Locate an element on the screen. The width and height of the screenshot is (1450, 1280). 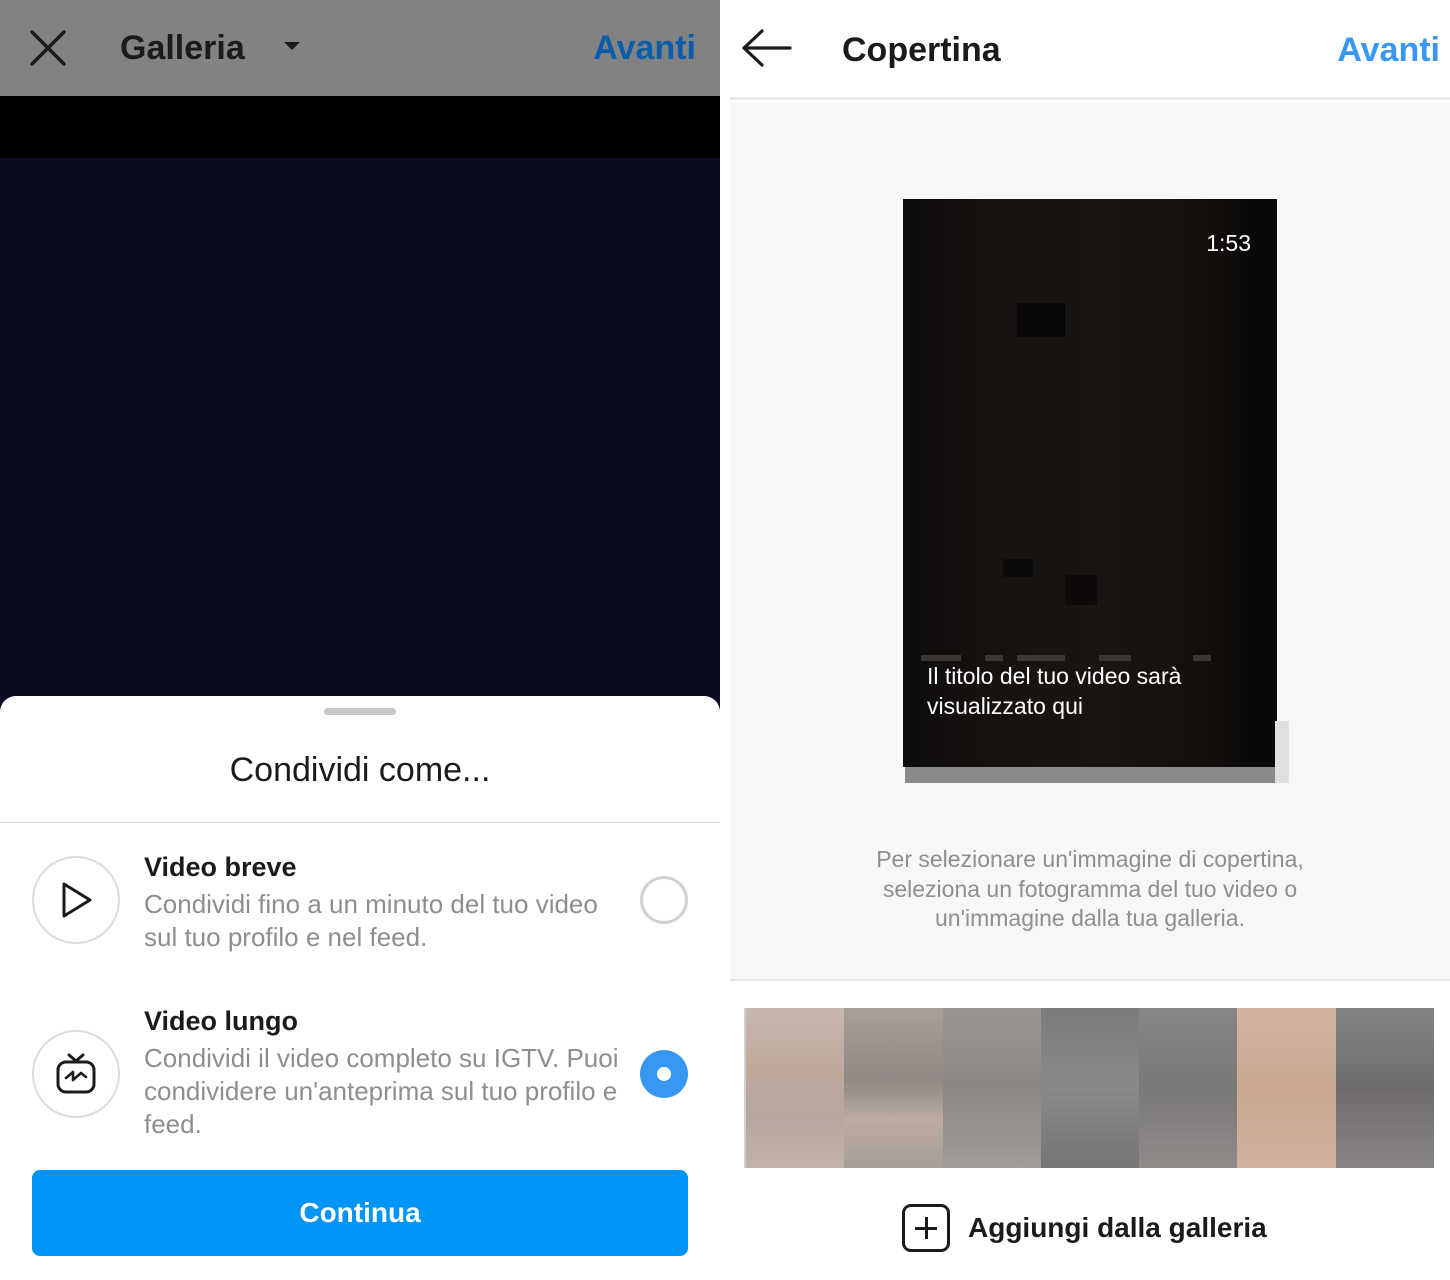
close-icon is located at coordinates (48, 48).